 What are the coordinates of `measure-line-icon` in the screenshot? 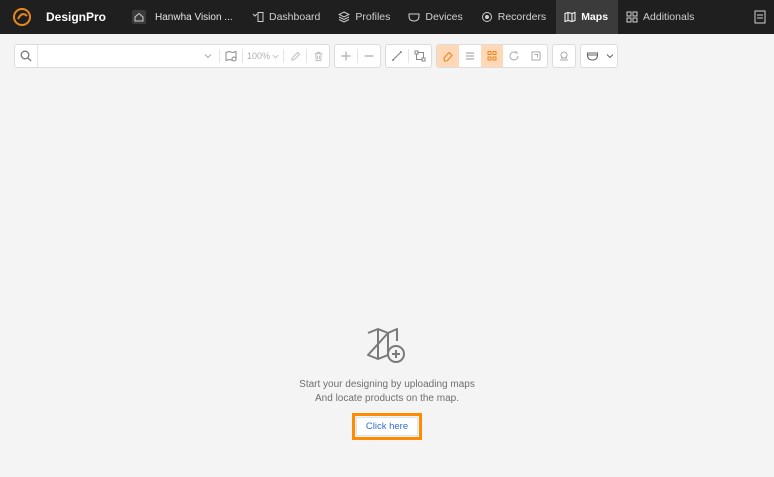 It's located at (397, 56).